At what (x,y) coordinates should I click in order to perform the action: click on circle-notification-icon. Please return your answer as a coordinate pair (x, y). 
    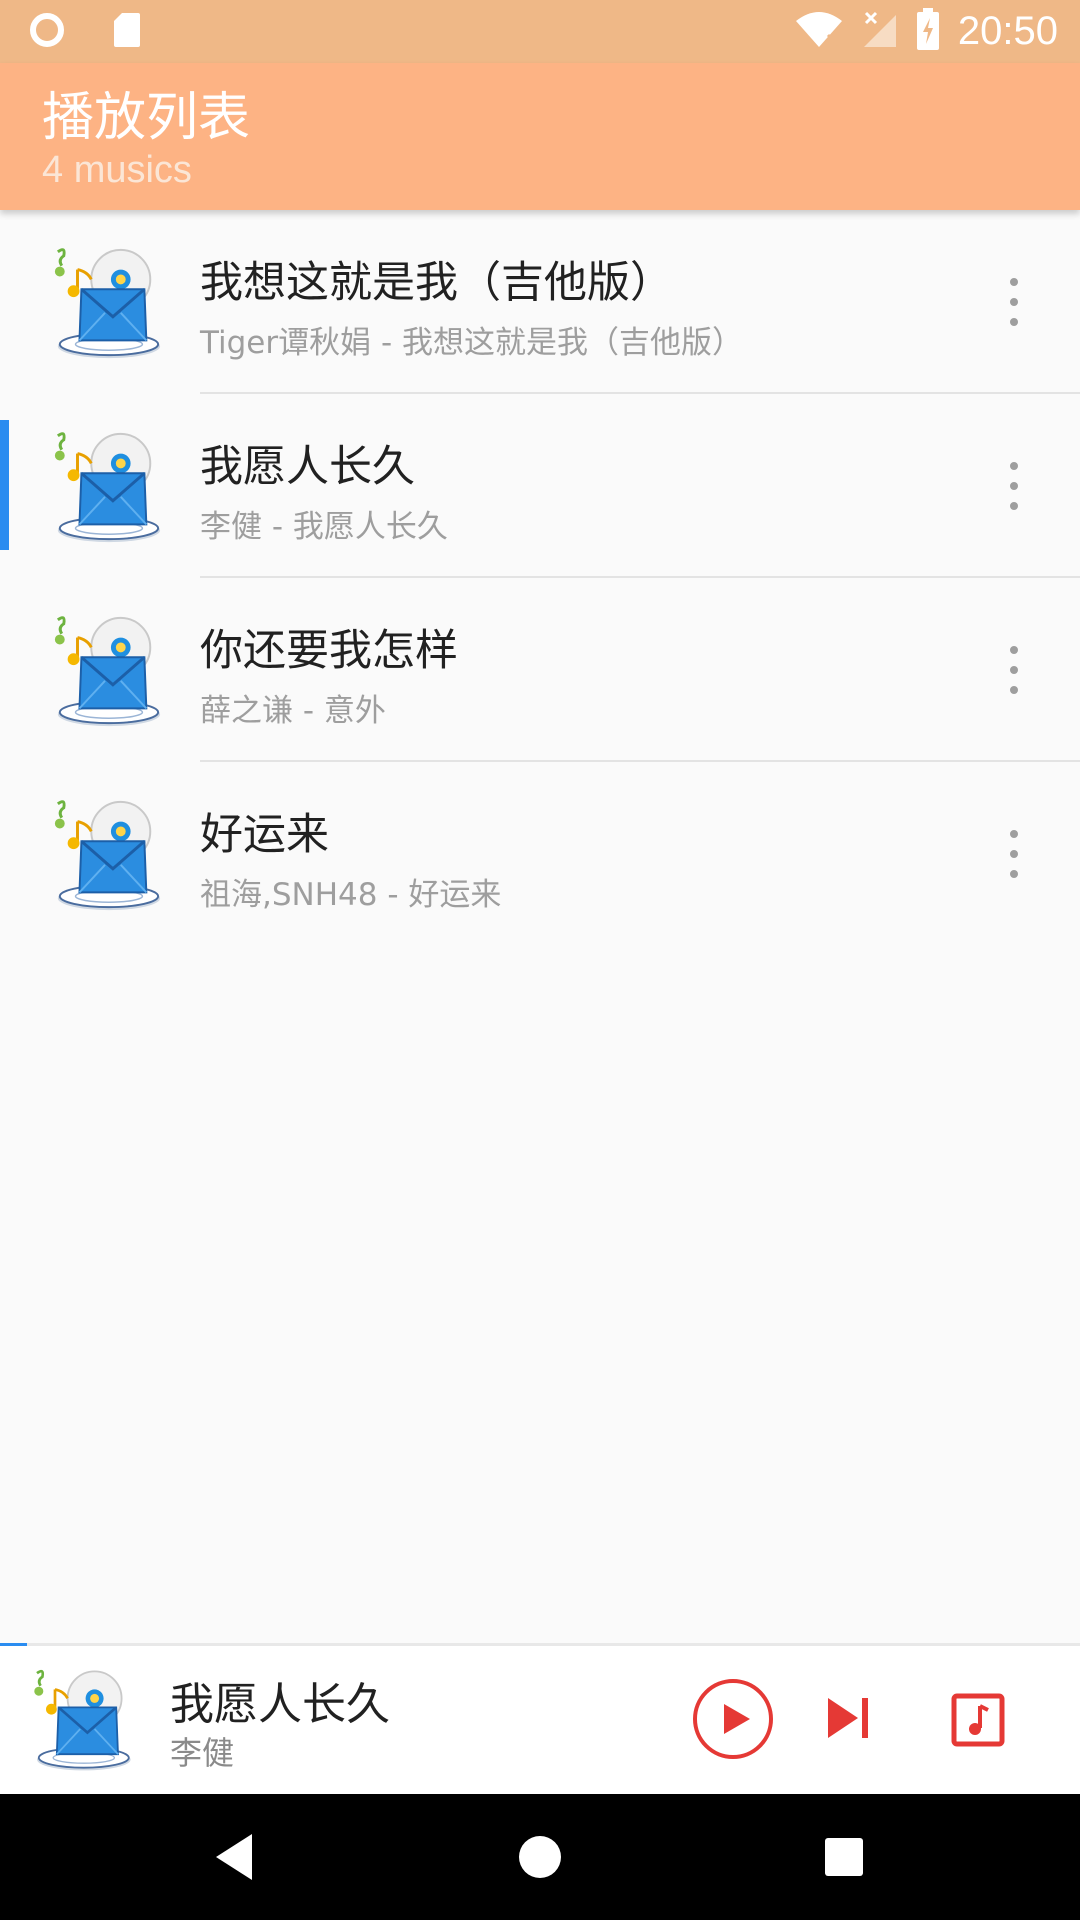
    Looking at the image, I should click on (47, 32).